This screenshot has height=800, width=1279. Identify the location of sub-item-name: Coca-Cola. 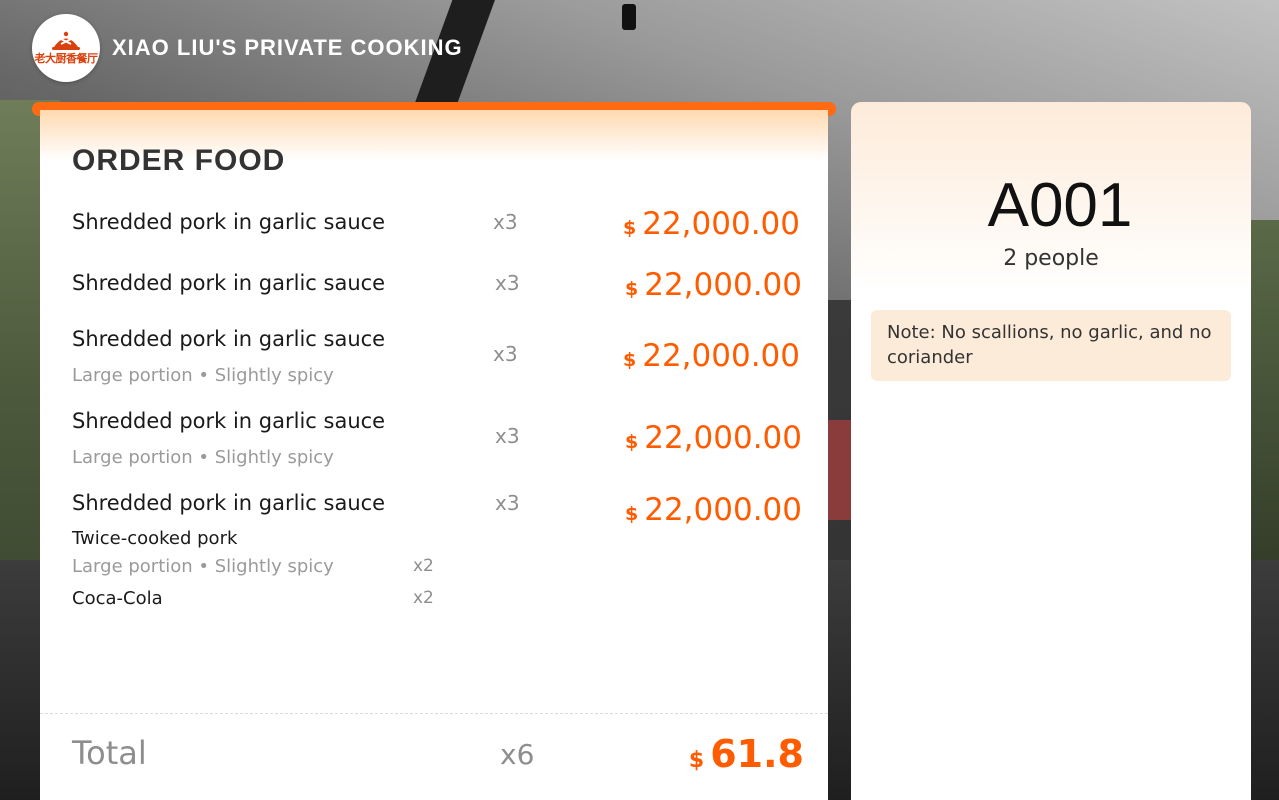
(117, 598).